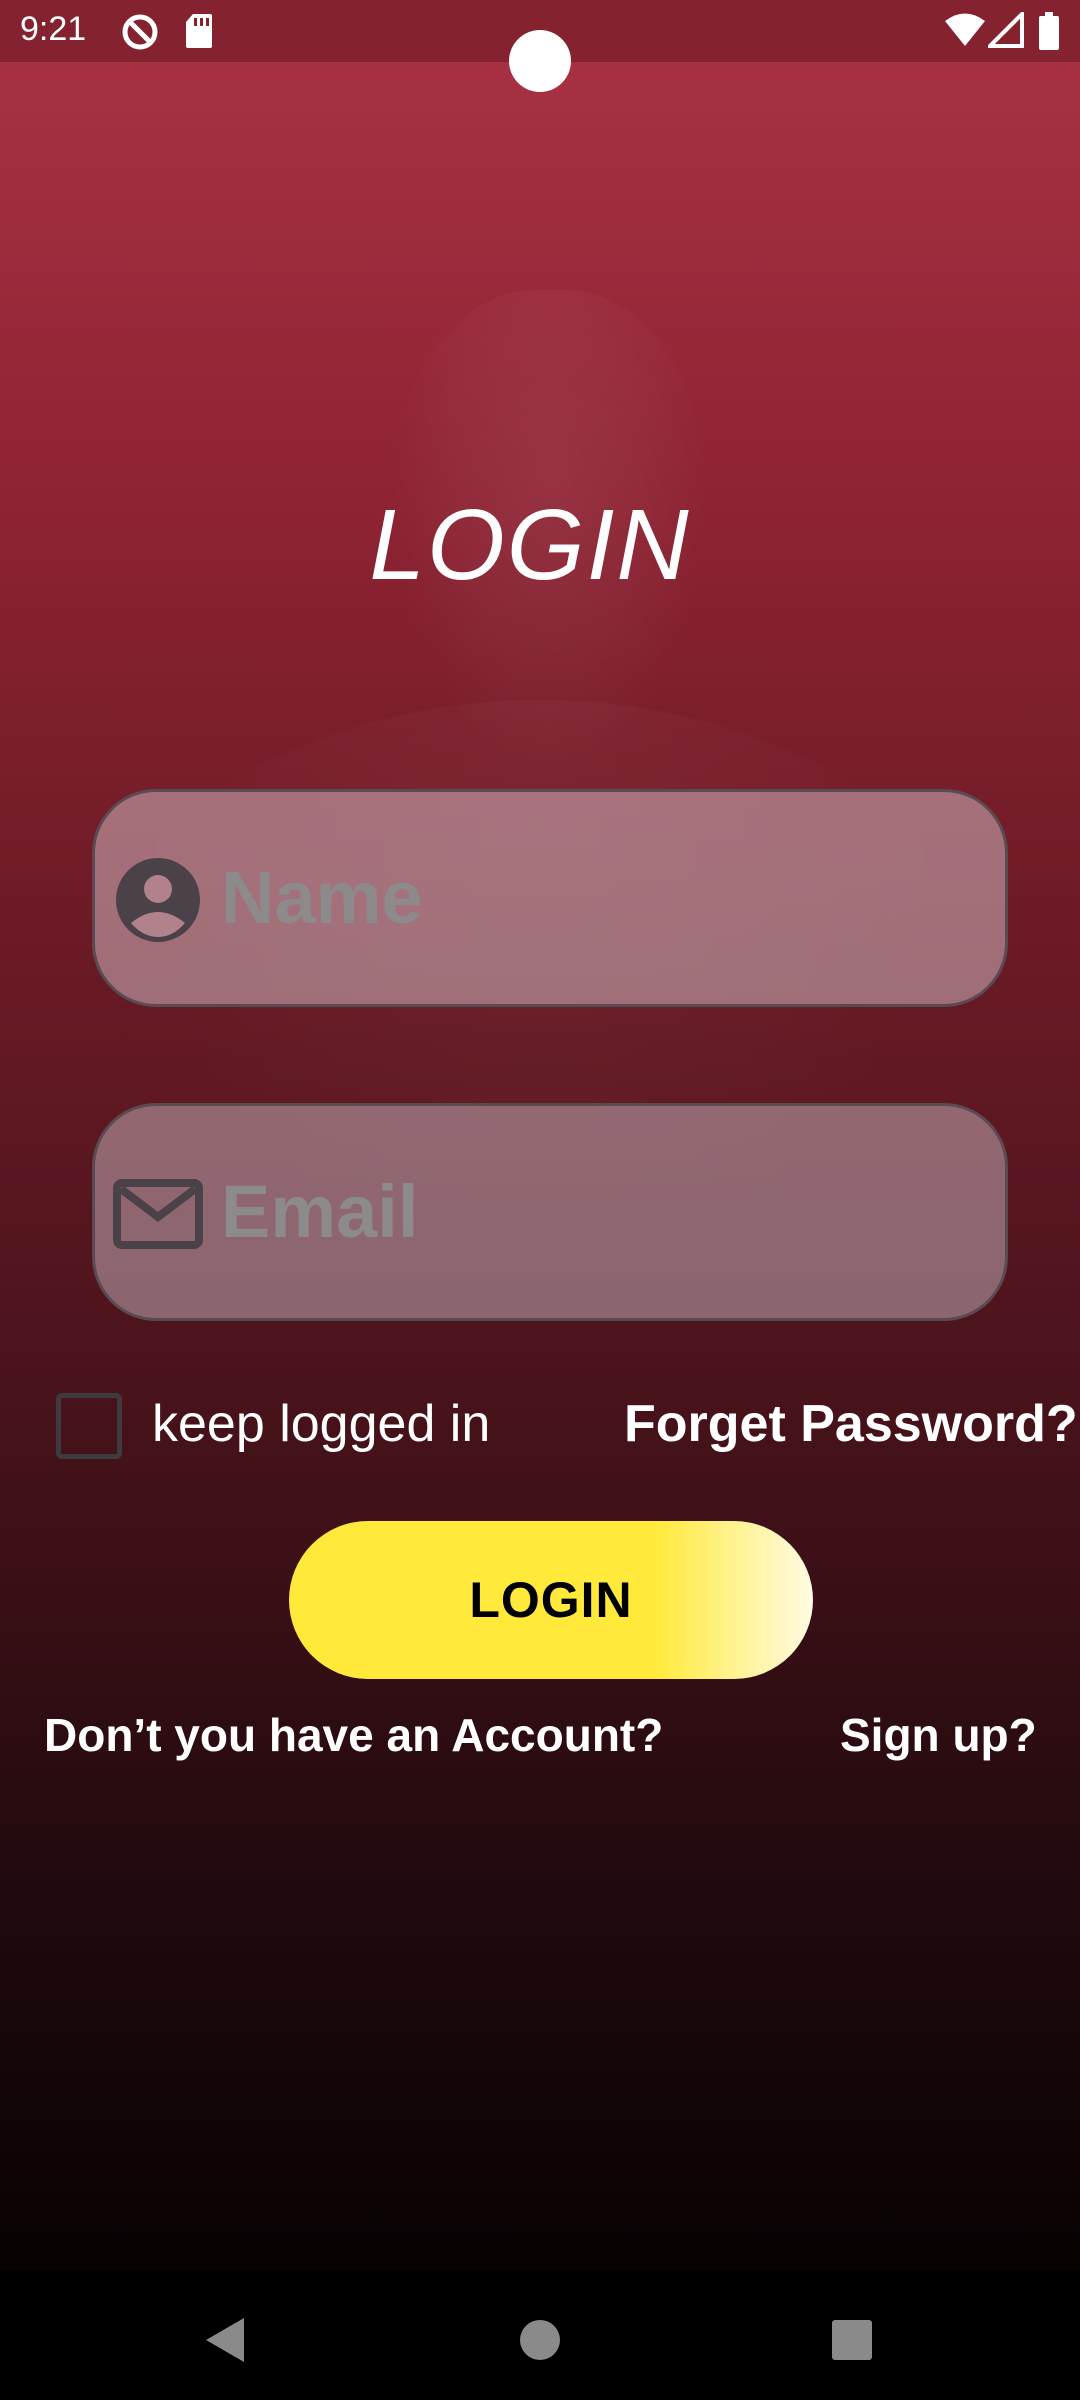  Describe the element at coordinates (89, 1426) in the screenshot. I see `keep-logged-in-checkbox` at that location.